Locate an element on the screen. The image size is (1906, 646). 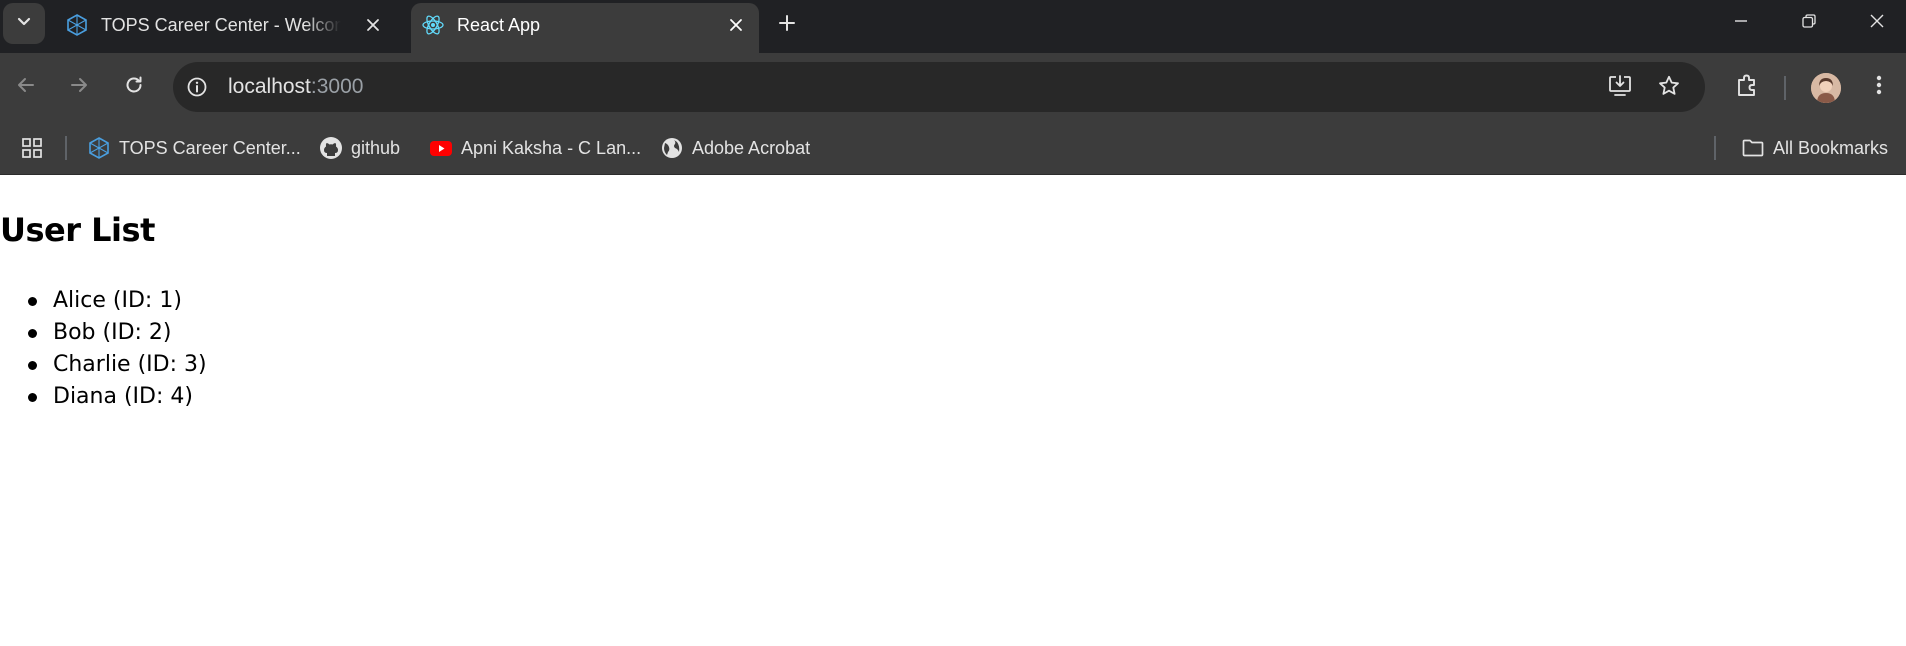
user-list-item: Diana (ID: 4) is located at coordinates (103, 397).